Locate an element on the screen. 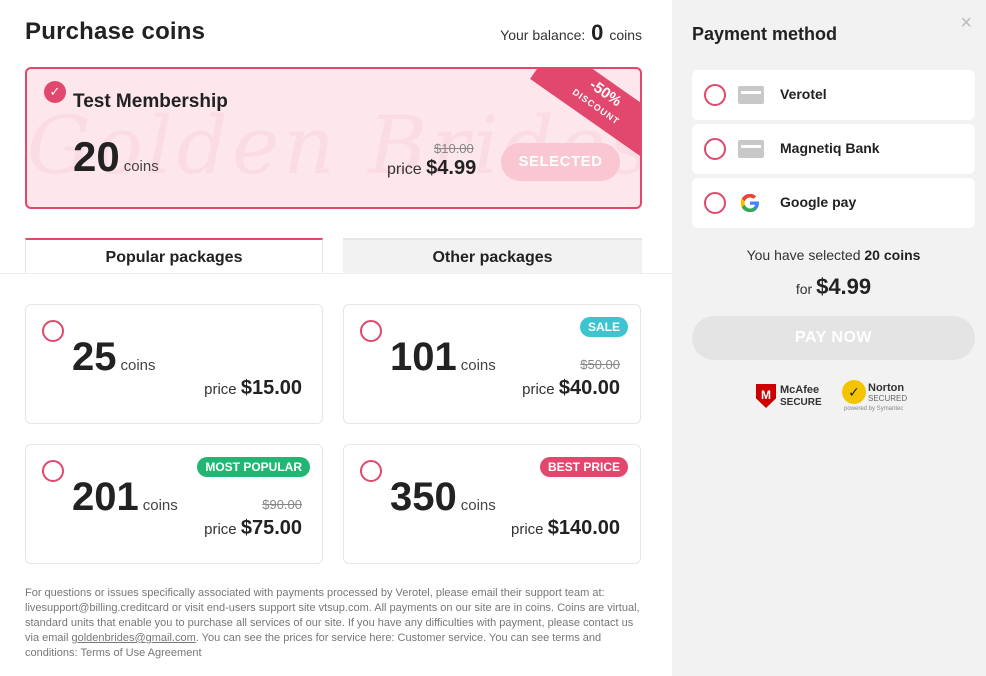 The width and height of the screenshot is (986, 676). package-old-price: $50.00 is located at coordinates (600, 364).